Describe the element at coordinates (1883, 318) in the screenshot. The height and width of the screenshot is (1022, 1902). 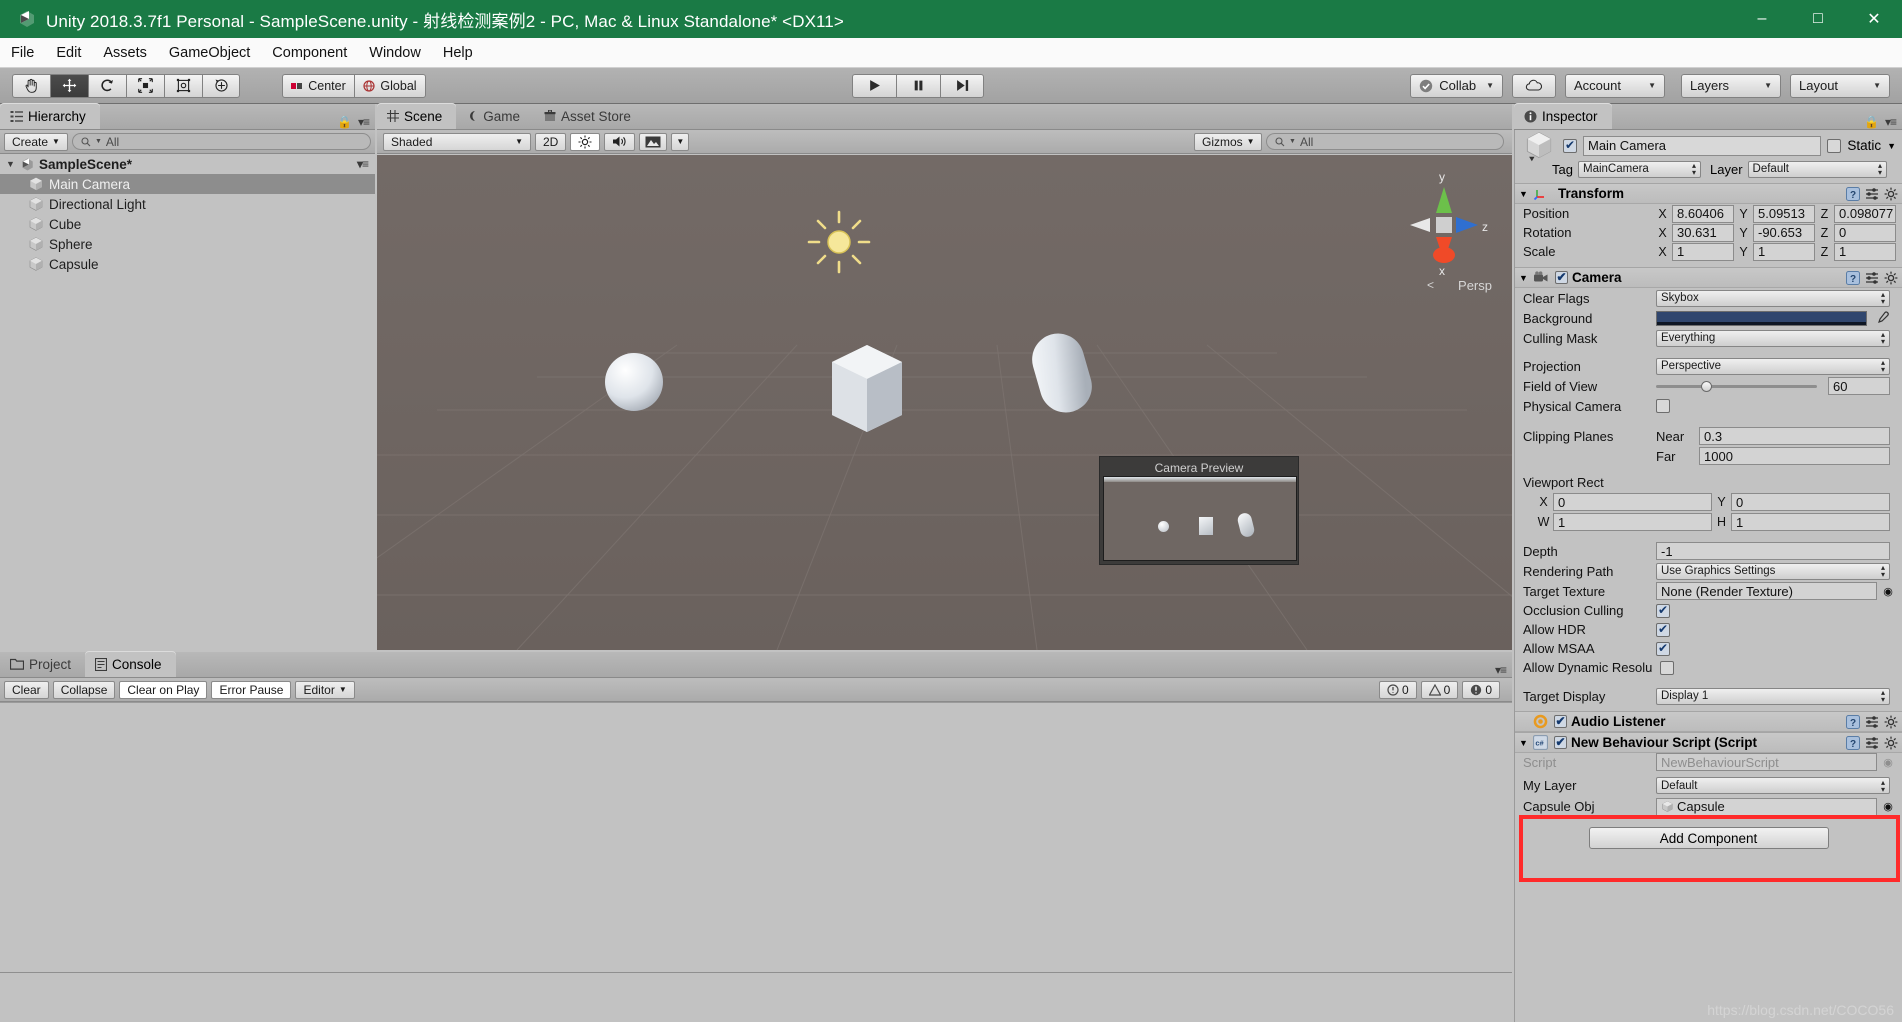
I see `eyedropper-icon` at that location.